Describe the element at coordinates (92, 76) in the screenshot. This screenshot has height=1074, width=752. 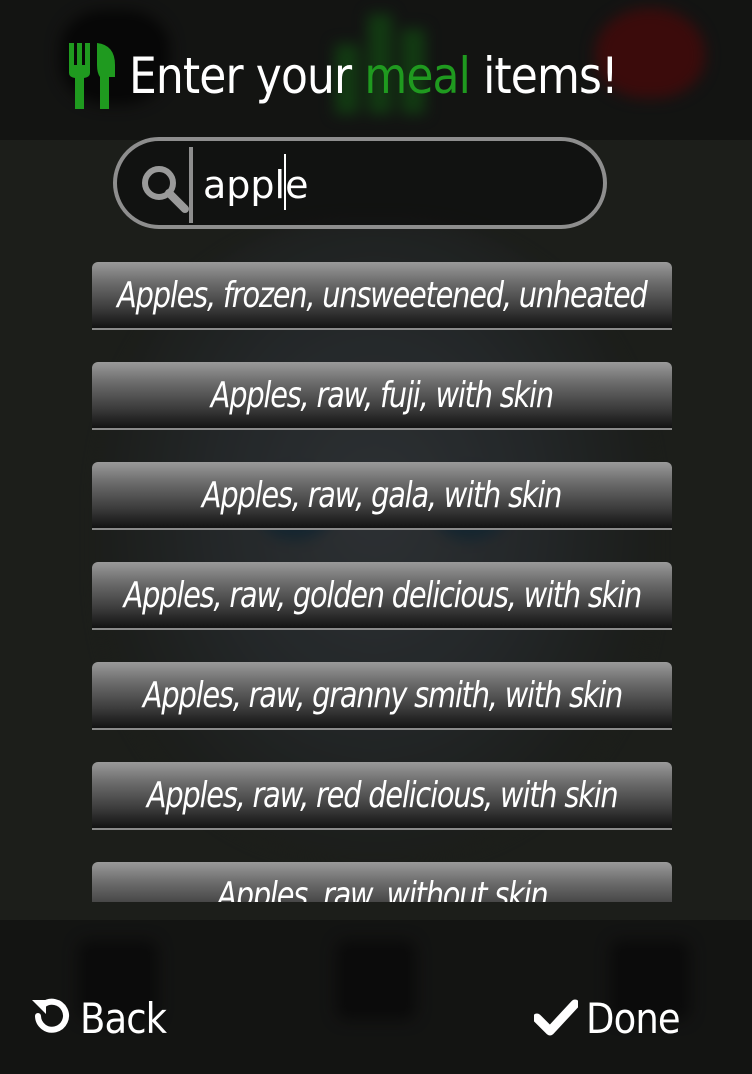
I see `fork-knife-icon` at that location.